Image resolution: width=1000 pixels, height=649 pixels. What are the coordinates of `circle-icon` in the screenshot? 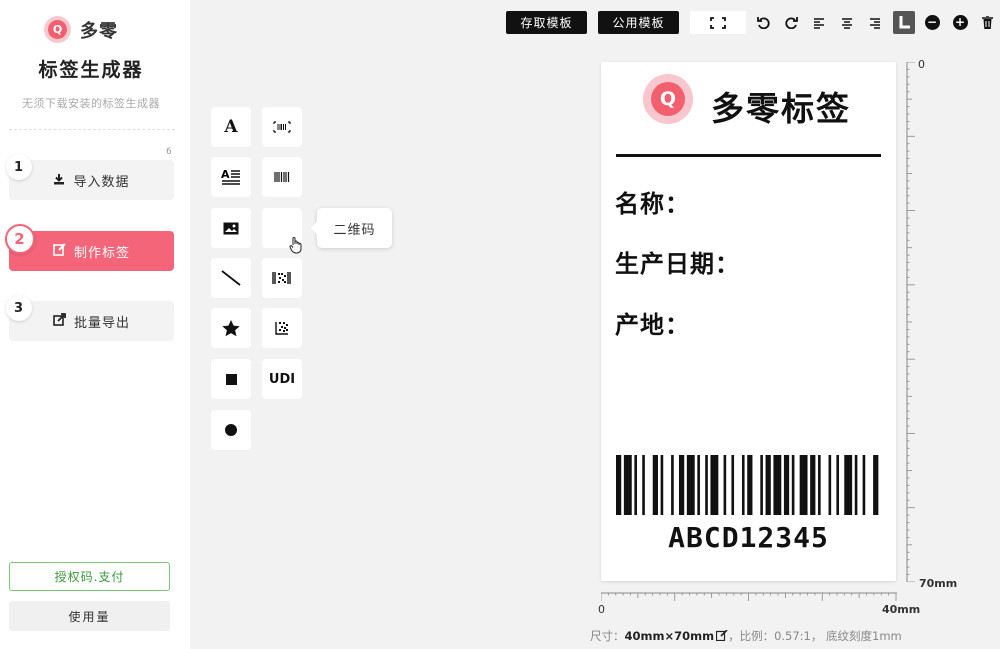 It's located at (231, 430).